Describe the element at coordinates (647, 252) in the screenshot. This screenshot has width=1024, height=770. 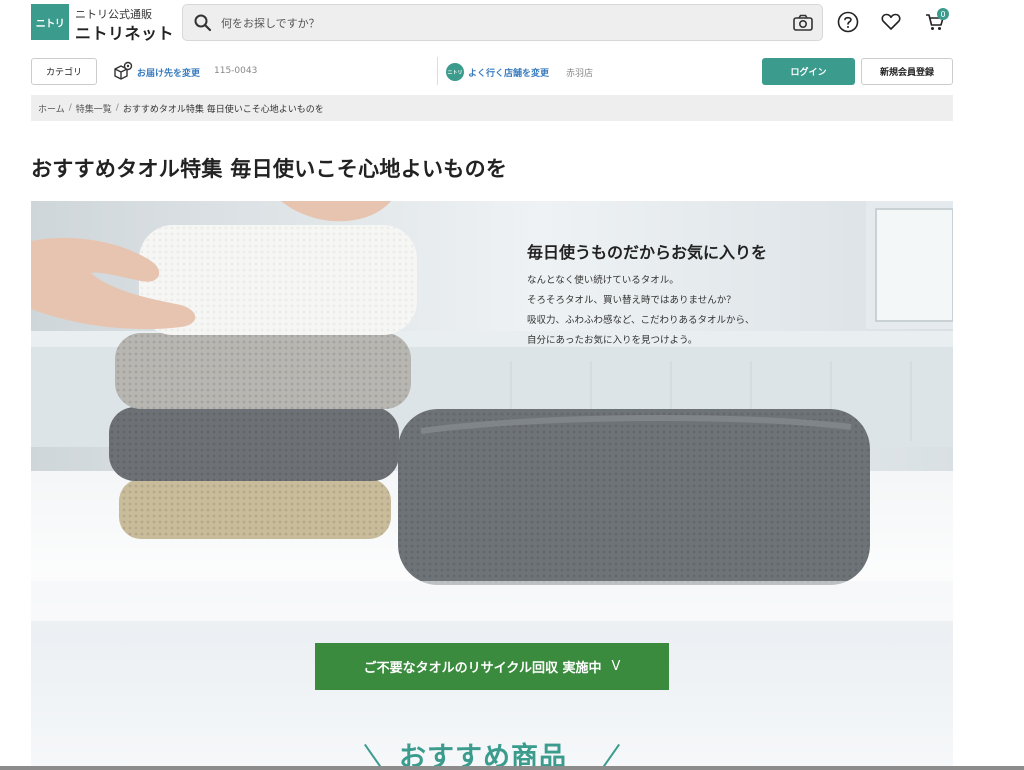
I see `hero-heading: 毎日使うものだからお気に入りを` at that location.